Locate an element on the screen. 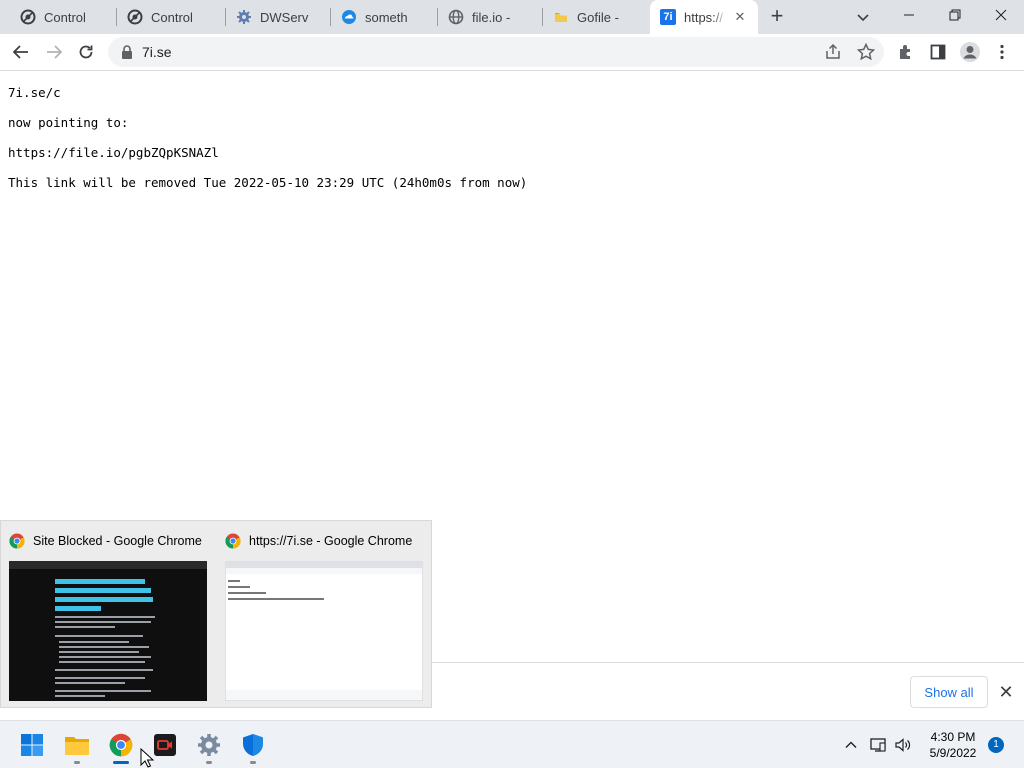 Image resolution: width=1024 pixels, height=768 pixels. tab-something: someth is located at coordinates (384, 17).